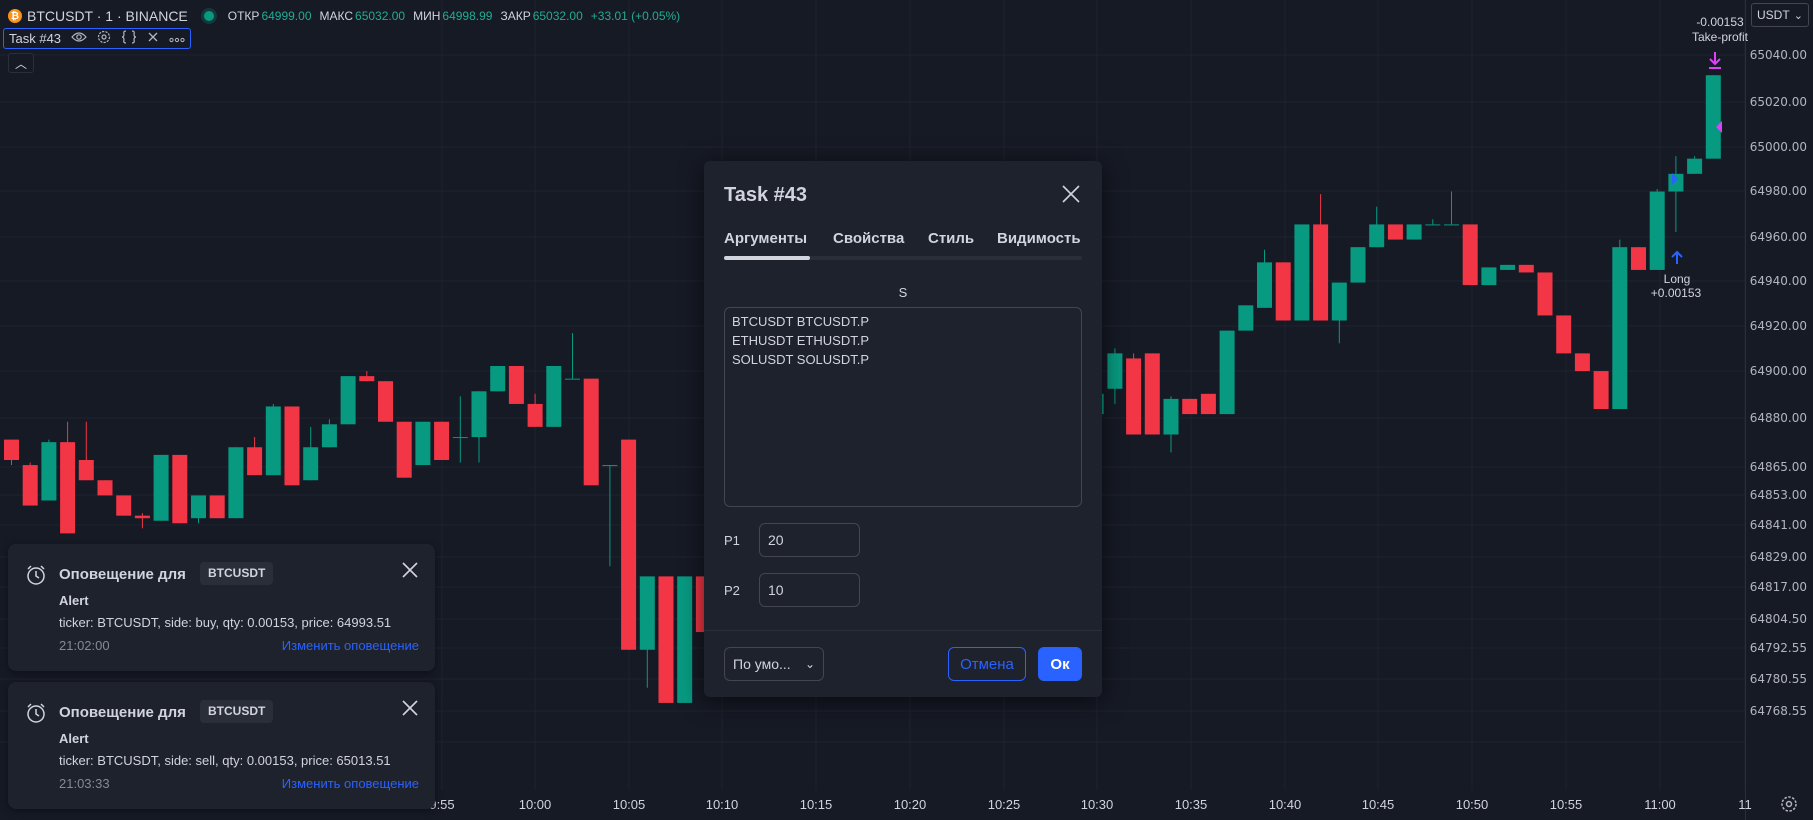 This screenshot has height=820, width=1813. Describe the element at coordinates (767, 258) in the screenshot. I see `active-tab-indicator` at that location.